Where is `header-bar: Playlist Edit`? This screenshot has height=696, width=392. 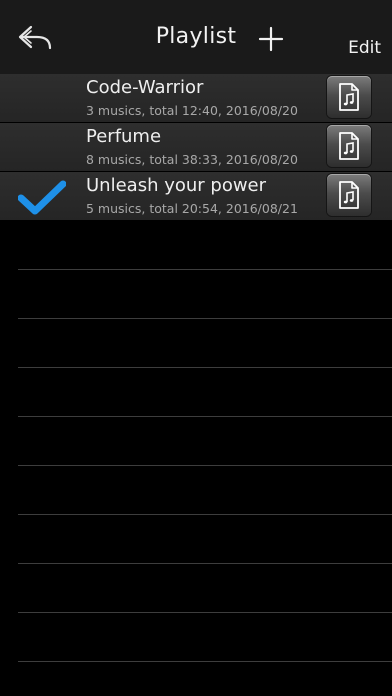
header-bar: Playlist Edit is located at coordinates (196, 37).